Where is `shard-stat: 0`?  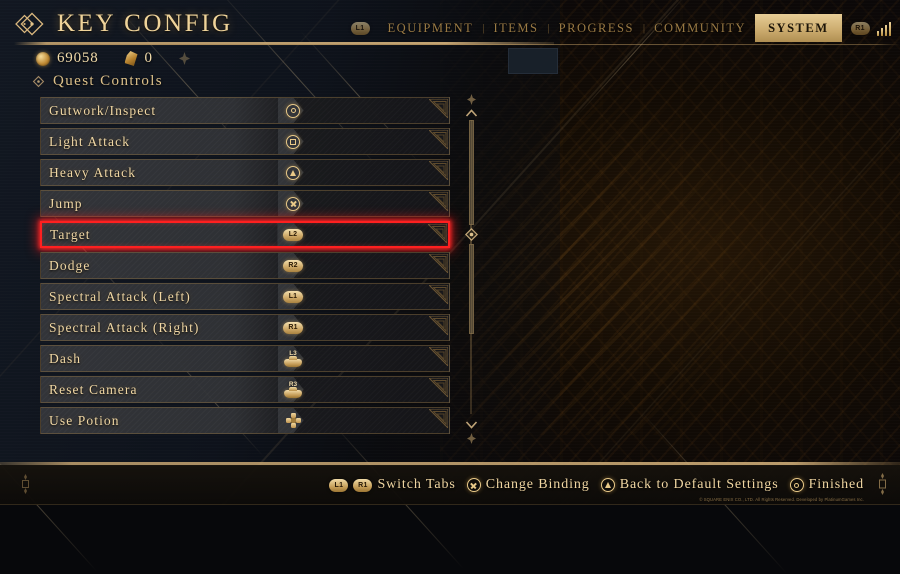 shard-stat: 0 is located at coordinates (138, 58).